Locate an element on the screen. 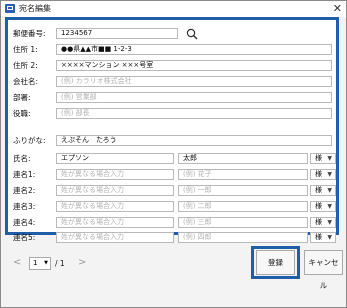 The width and height of the screenshot is (347, 308). furigana-input: えぷそん たろう is located at coordinates (194, 140).